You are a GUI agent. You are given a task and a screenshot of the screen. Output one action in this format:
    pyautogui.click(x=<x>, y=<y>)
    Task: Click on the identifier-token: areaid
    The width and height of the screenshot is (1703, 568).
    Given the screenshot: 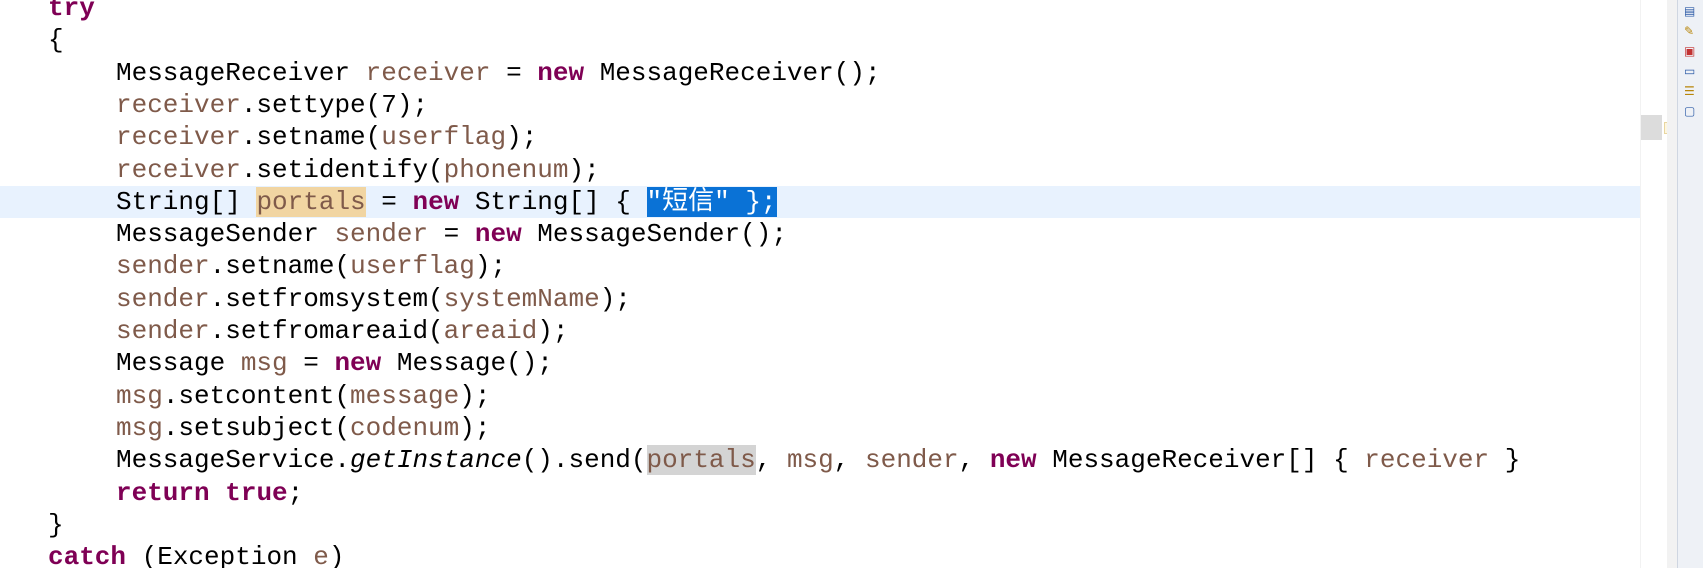 What is the action you would take?
    pyautogui.click(x=490, y=331)
    